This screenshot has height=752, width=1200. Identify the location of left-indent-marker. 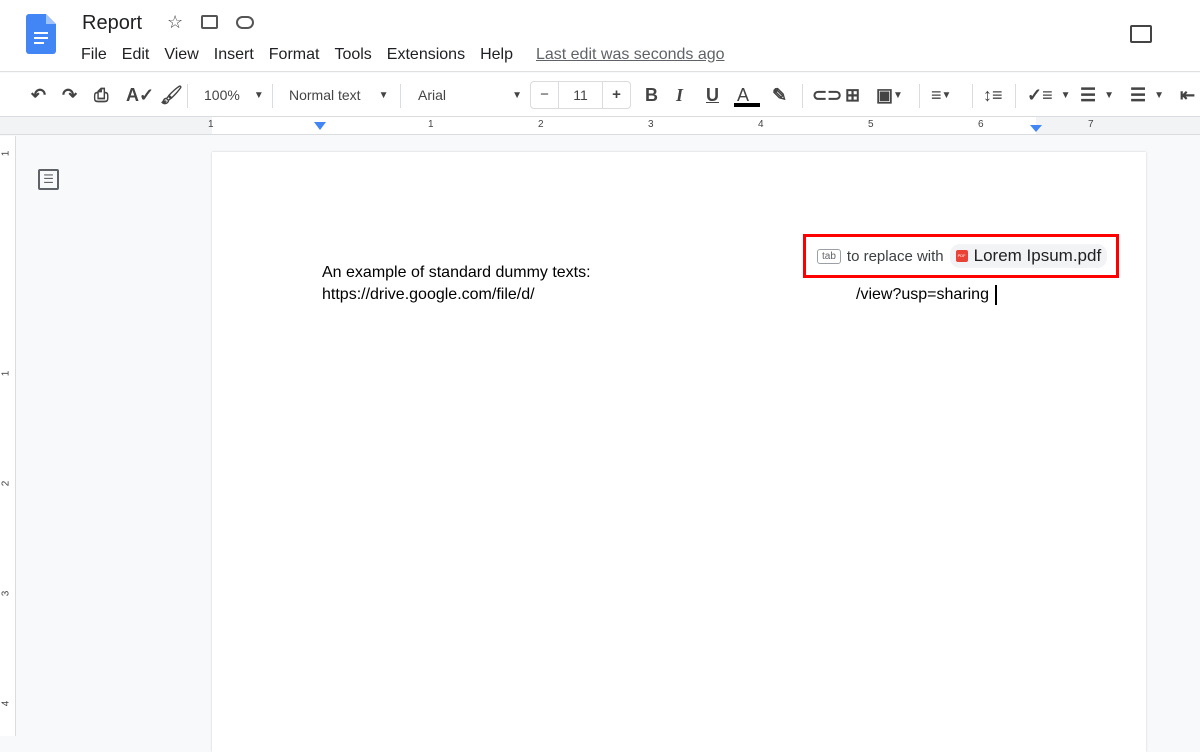
(320, 126).